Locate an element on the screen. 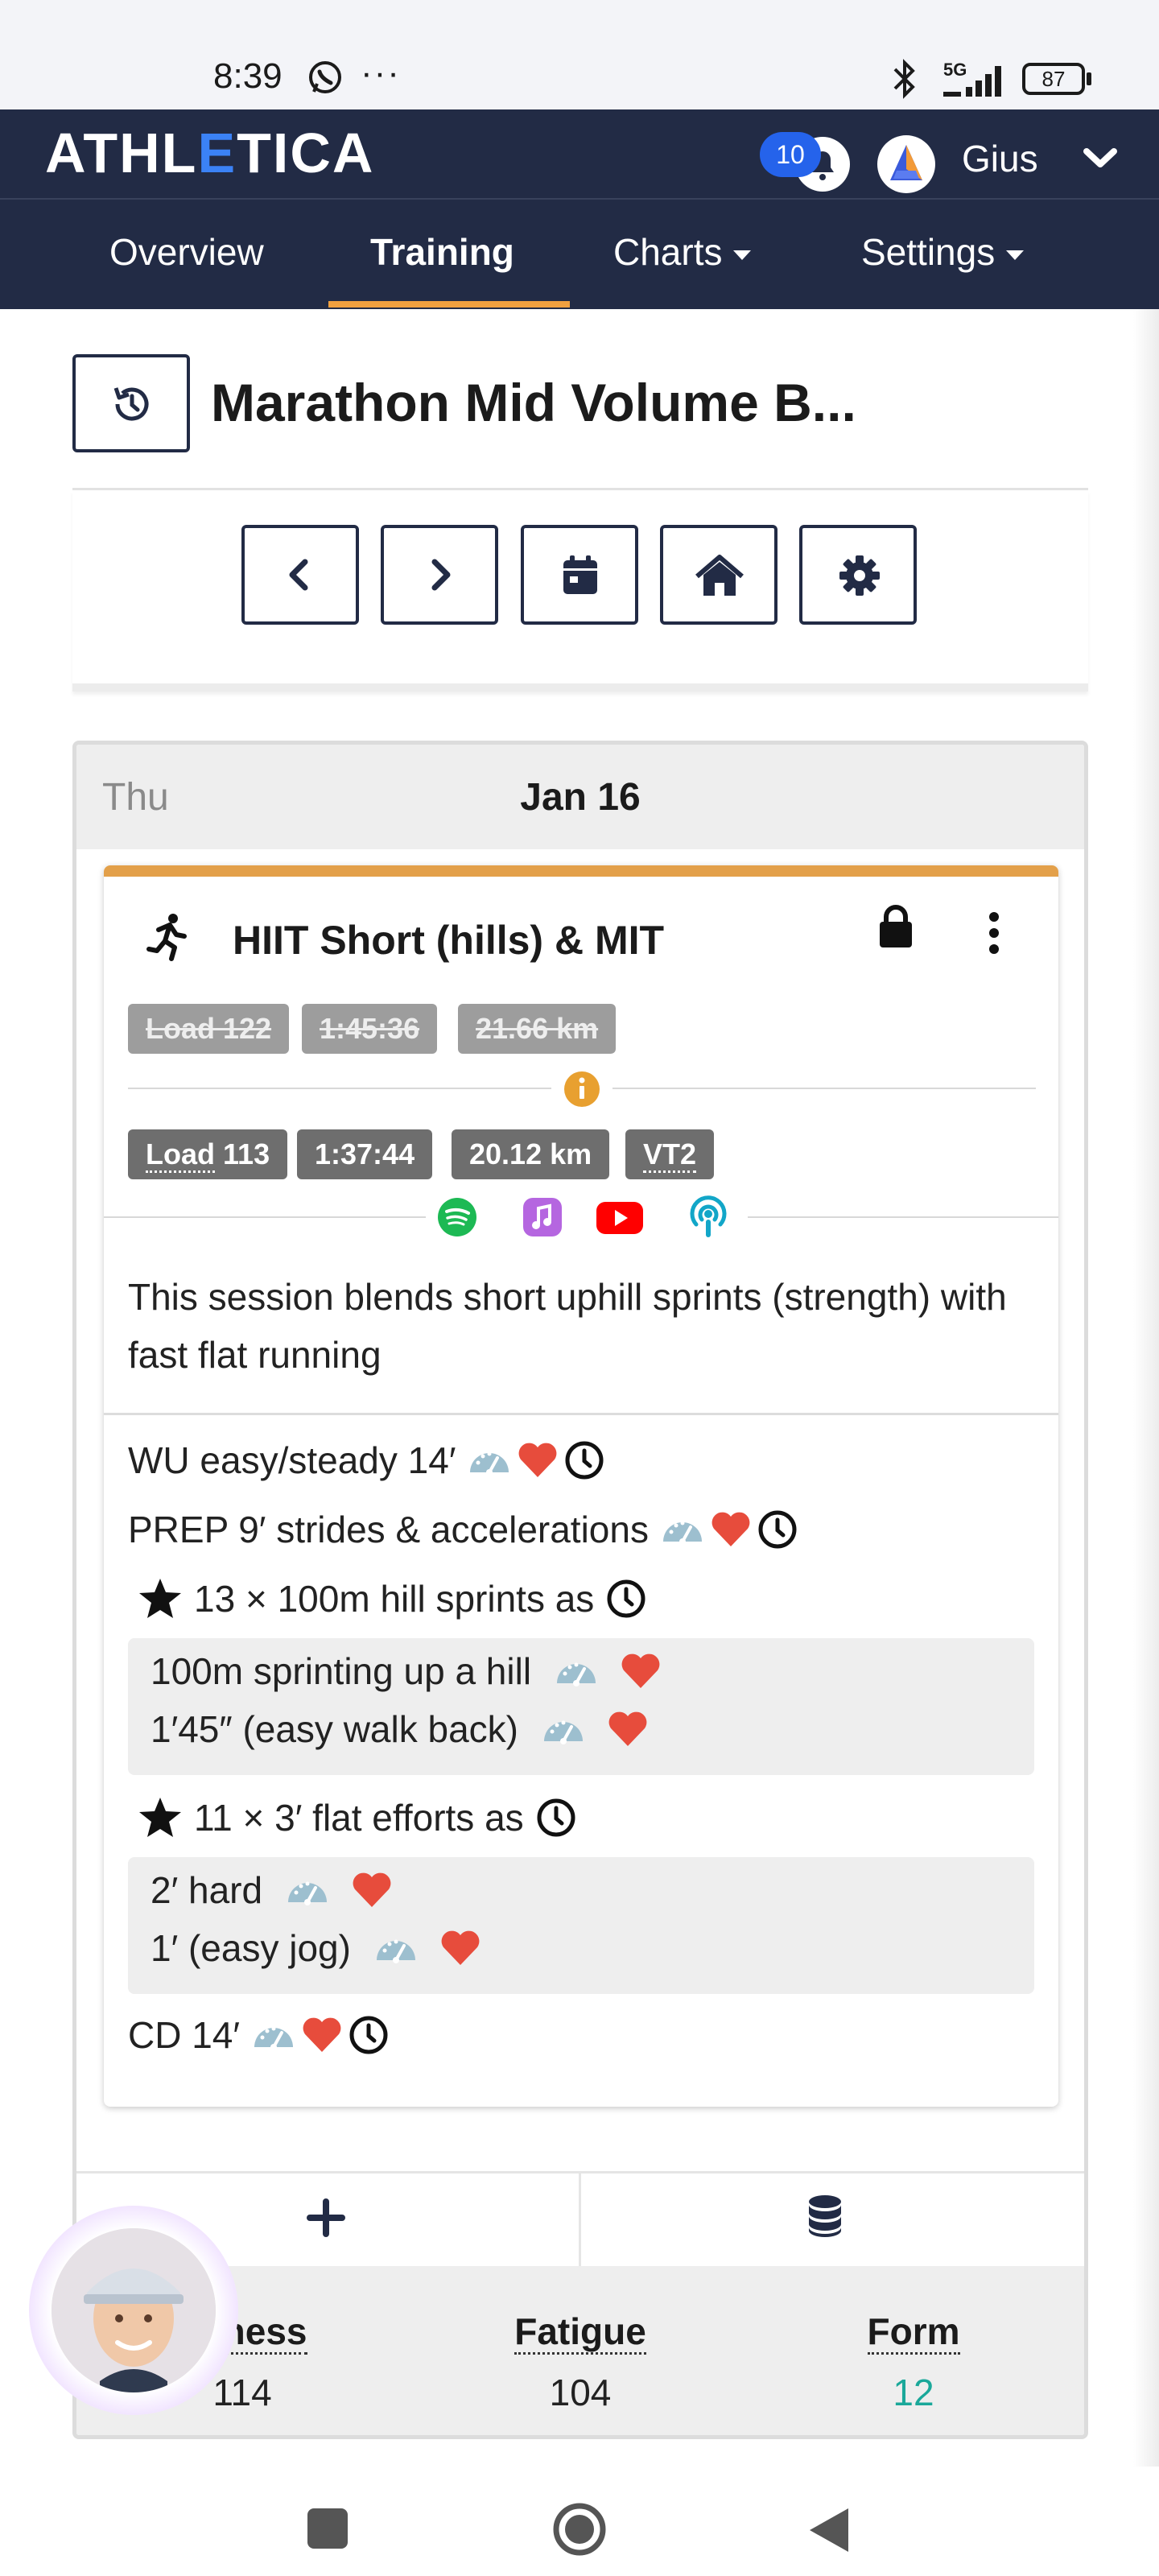  workout-title: HIIT Short (hills) & MIT is located at coordinates (449, 940).